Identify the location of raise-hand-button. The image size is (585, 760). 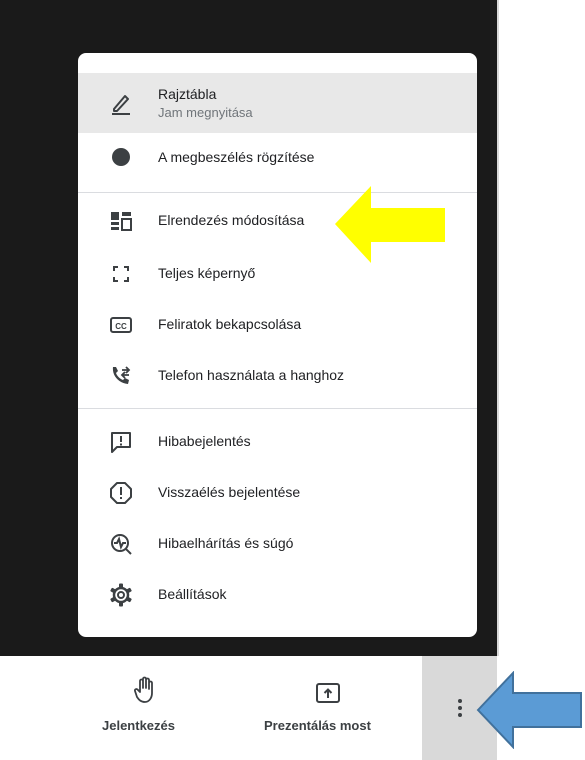
(145, 690).